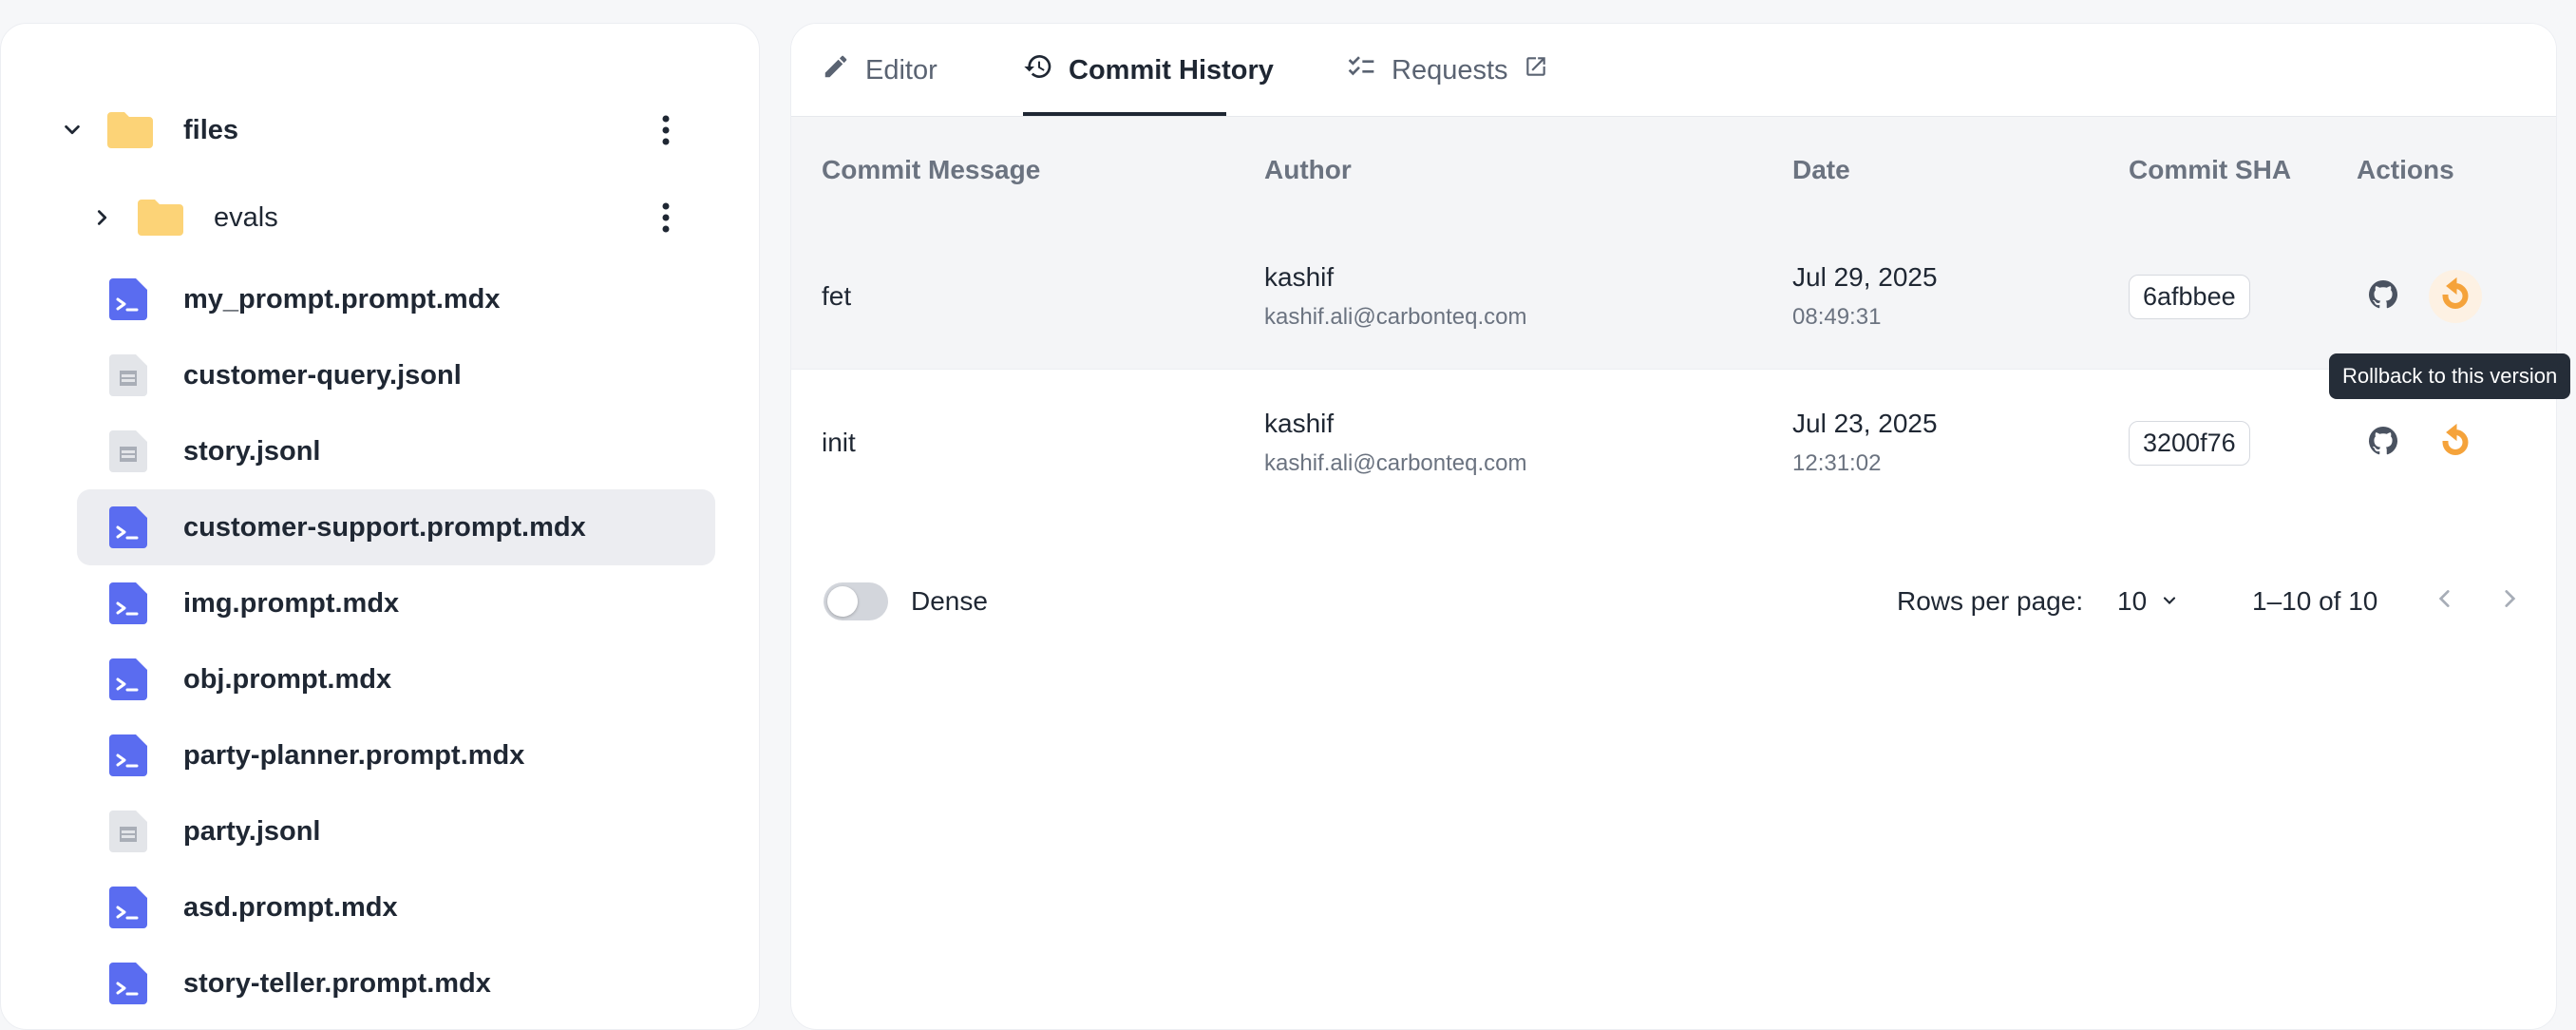 The width and height of the screenshot is (2576, 1030). Describe the element at coordinates (1865, 277) in the screenshot. I see `commit-date: Jul 29, 2025` at that location.